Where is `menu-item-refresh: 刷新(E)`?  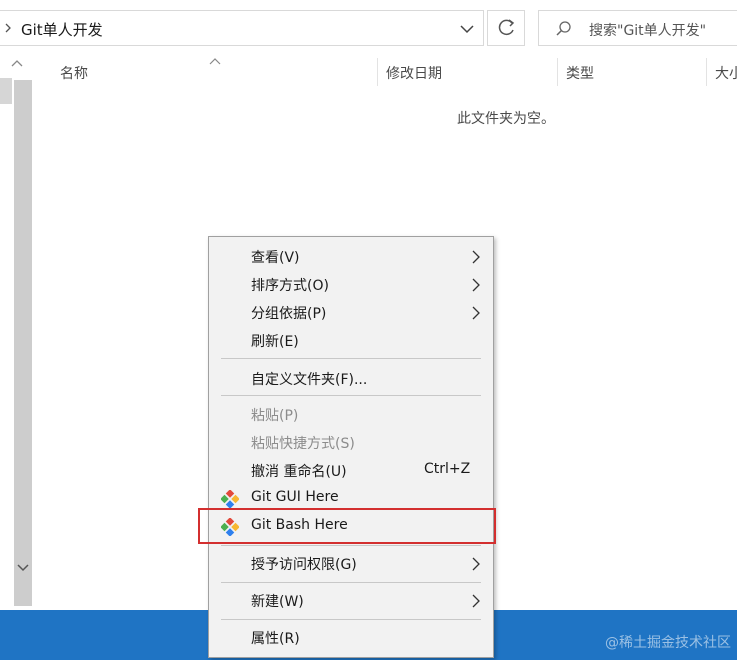
menu-item-refresh: 刷新(E) is located at coordinates (351, 341).